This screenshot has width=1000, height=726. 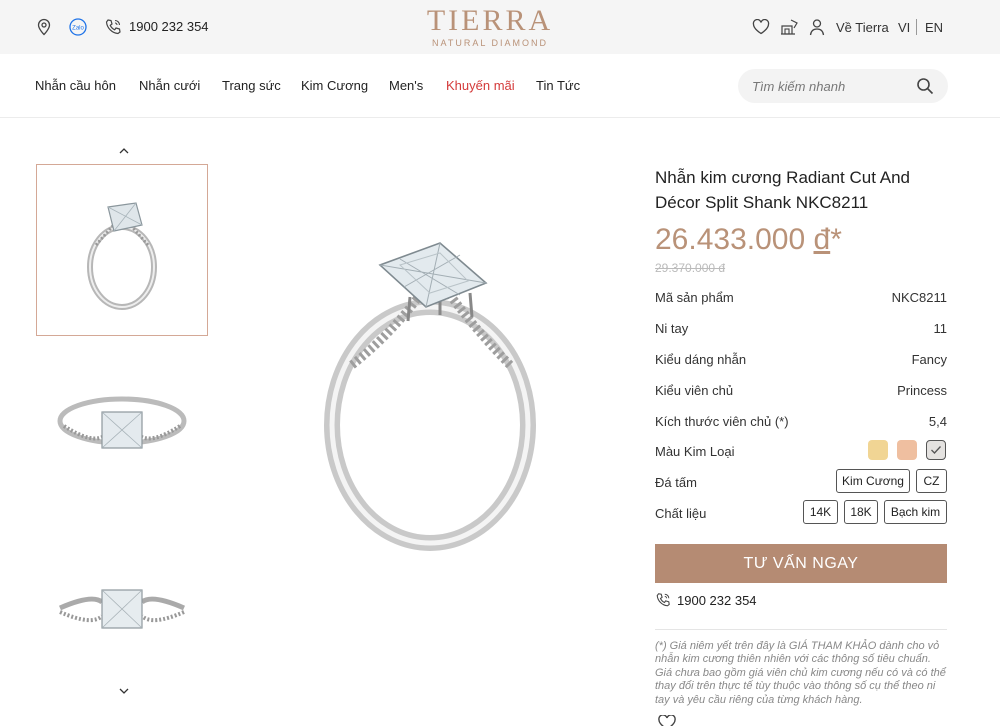 I want to click on spec-key: Ni tay, so click(x=672, y=328).